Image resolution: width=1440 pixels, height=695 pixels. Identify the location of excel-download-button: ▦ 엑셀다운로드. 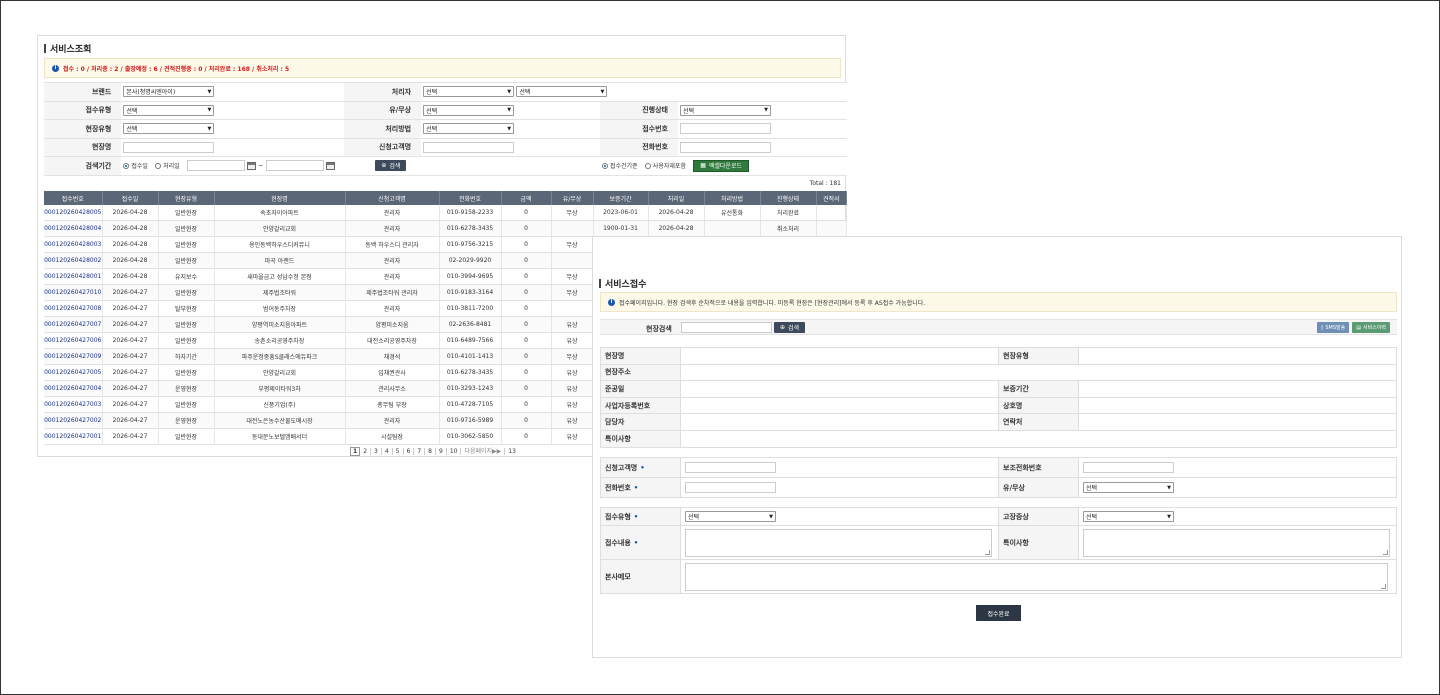
(721, 165).